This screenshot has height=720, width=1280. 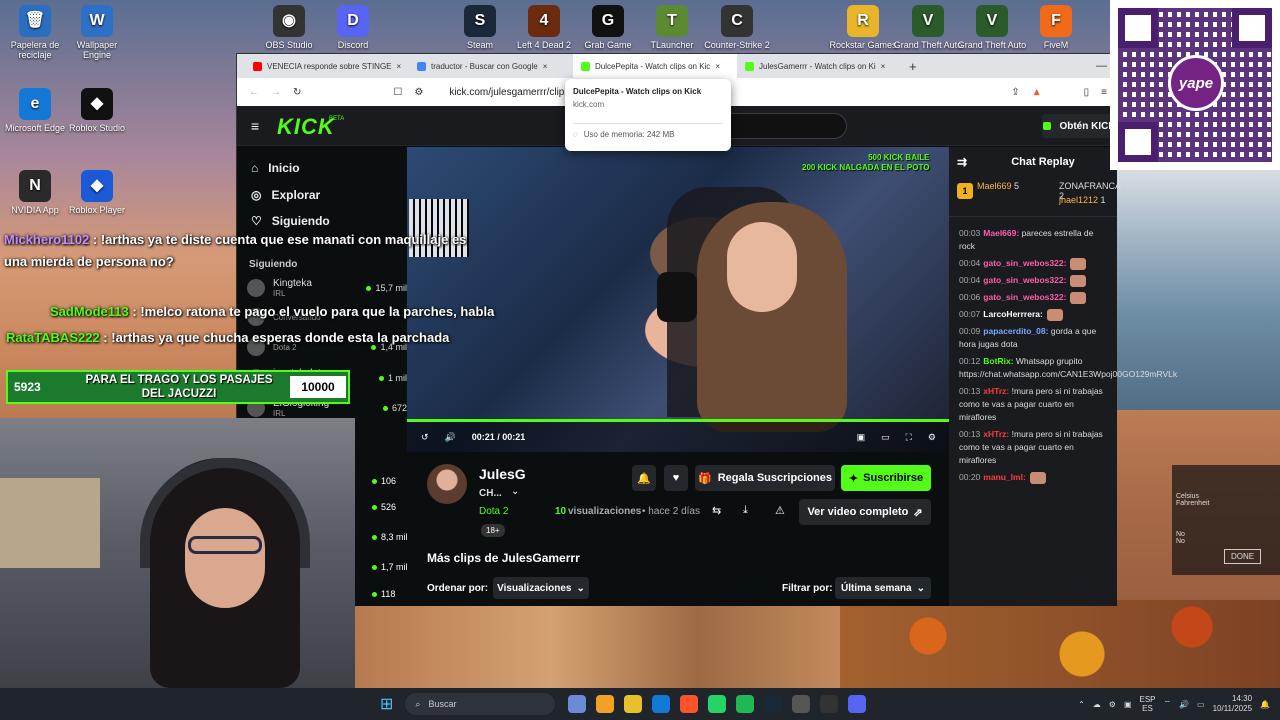 I want to click on filter-select: Última semana ⌄, so click(x=883, y=588).